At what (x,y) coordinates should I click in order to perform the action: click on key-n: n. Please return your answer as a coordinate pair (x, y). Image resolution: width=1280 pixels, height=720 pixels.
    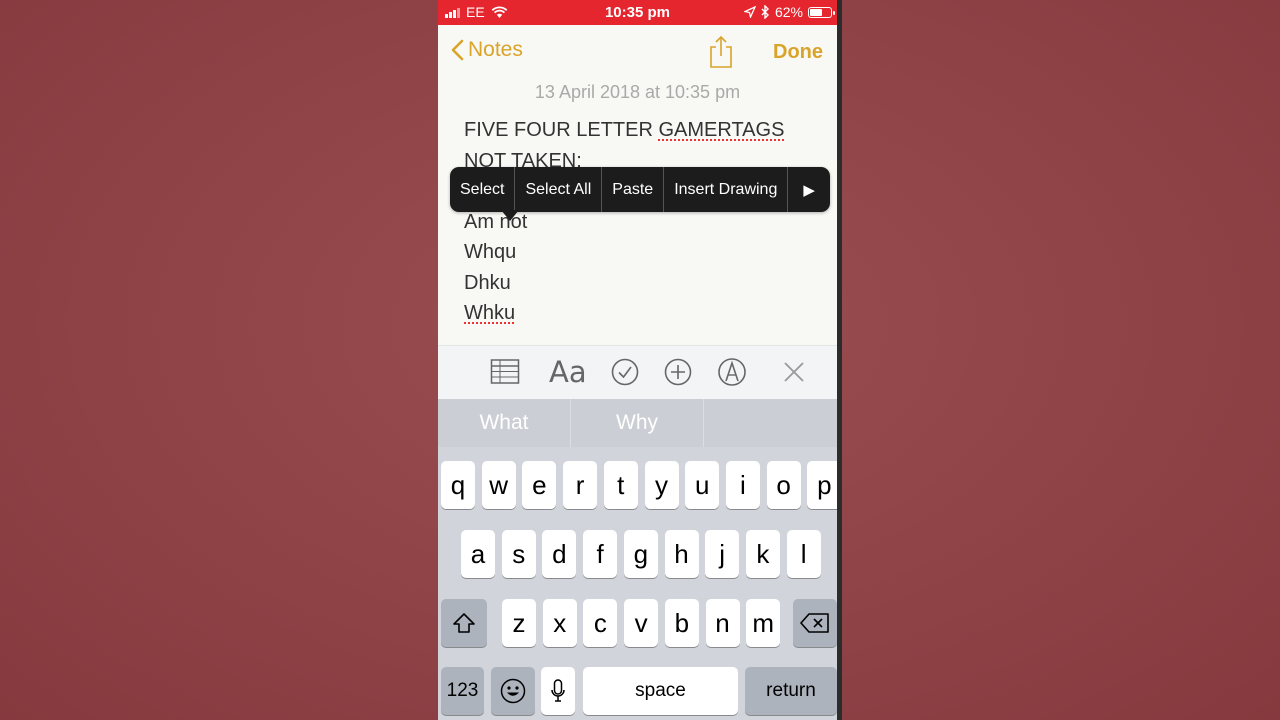
    Looking at the image, I should click on (722, 623).